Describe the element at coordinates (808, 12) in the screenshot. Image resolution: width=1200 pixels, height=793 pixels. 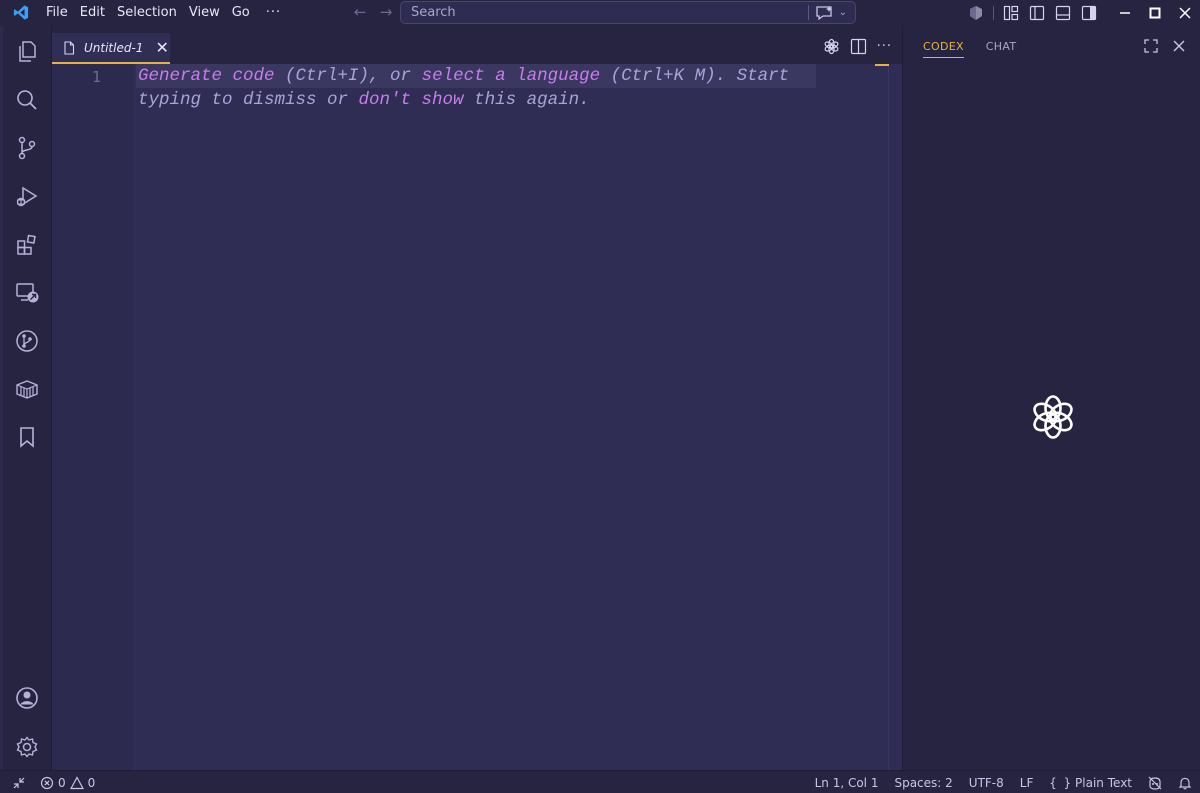
I see `search-divider` at that location.